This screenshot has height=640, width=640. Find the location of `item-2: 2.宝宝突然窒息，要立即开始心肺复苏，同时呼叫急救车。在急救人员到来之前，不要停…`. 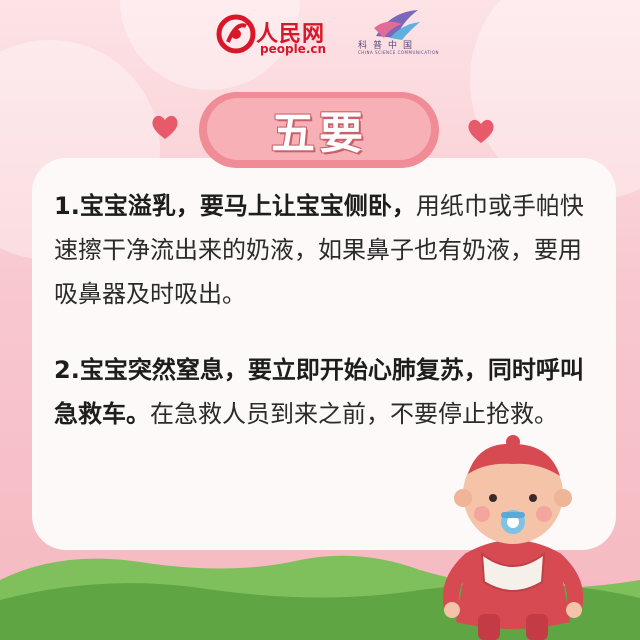

item-2: 2.宝宝突然窒息，要立即开始心肺复苏，同时呼叫急救车。在急救人员到来之前，不要停… is located at coordinates (329, 392).